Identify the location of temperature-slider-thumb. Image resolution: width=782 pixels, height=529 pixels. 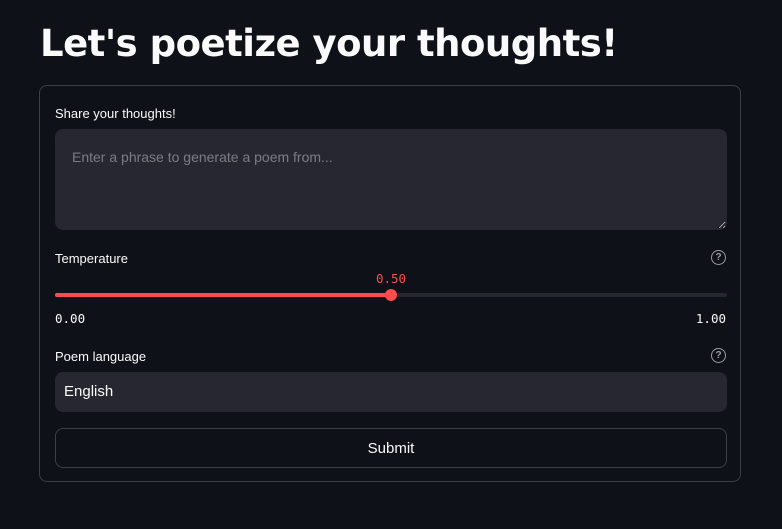
(391, 295).